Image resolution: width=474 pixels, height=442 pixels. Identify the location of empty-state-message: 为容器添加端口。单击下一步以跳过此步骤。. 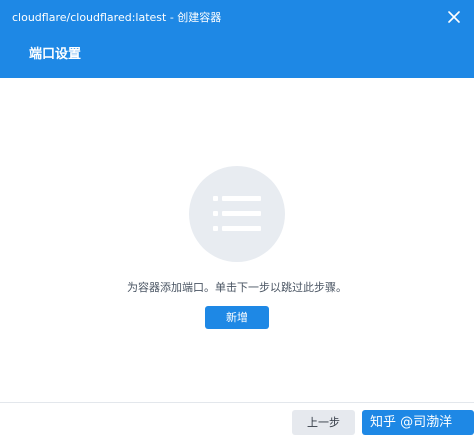
(237, 287).